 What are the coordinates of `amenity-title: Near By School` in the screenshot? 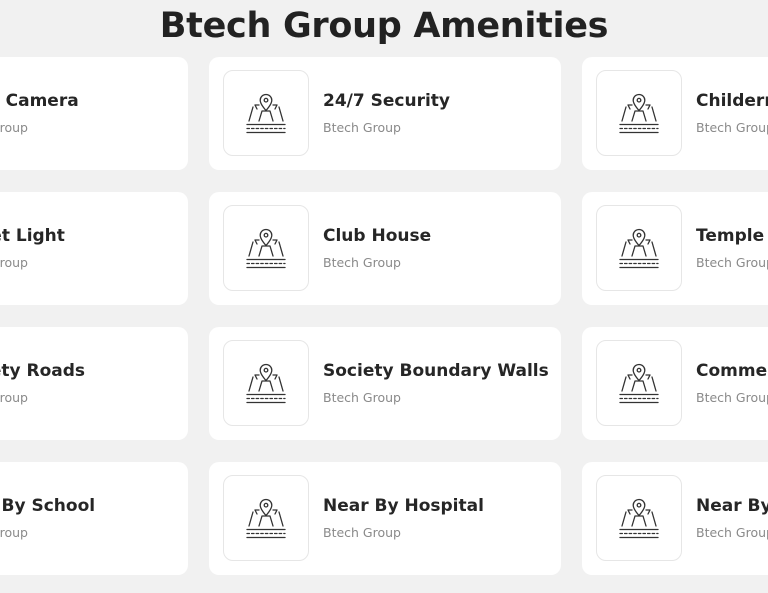 It's located at (48, 506).